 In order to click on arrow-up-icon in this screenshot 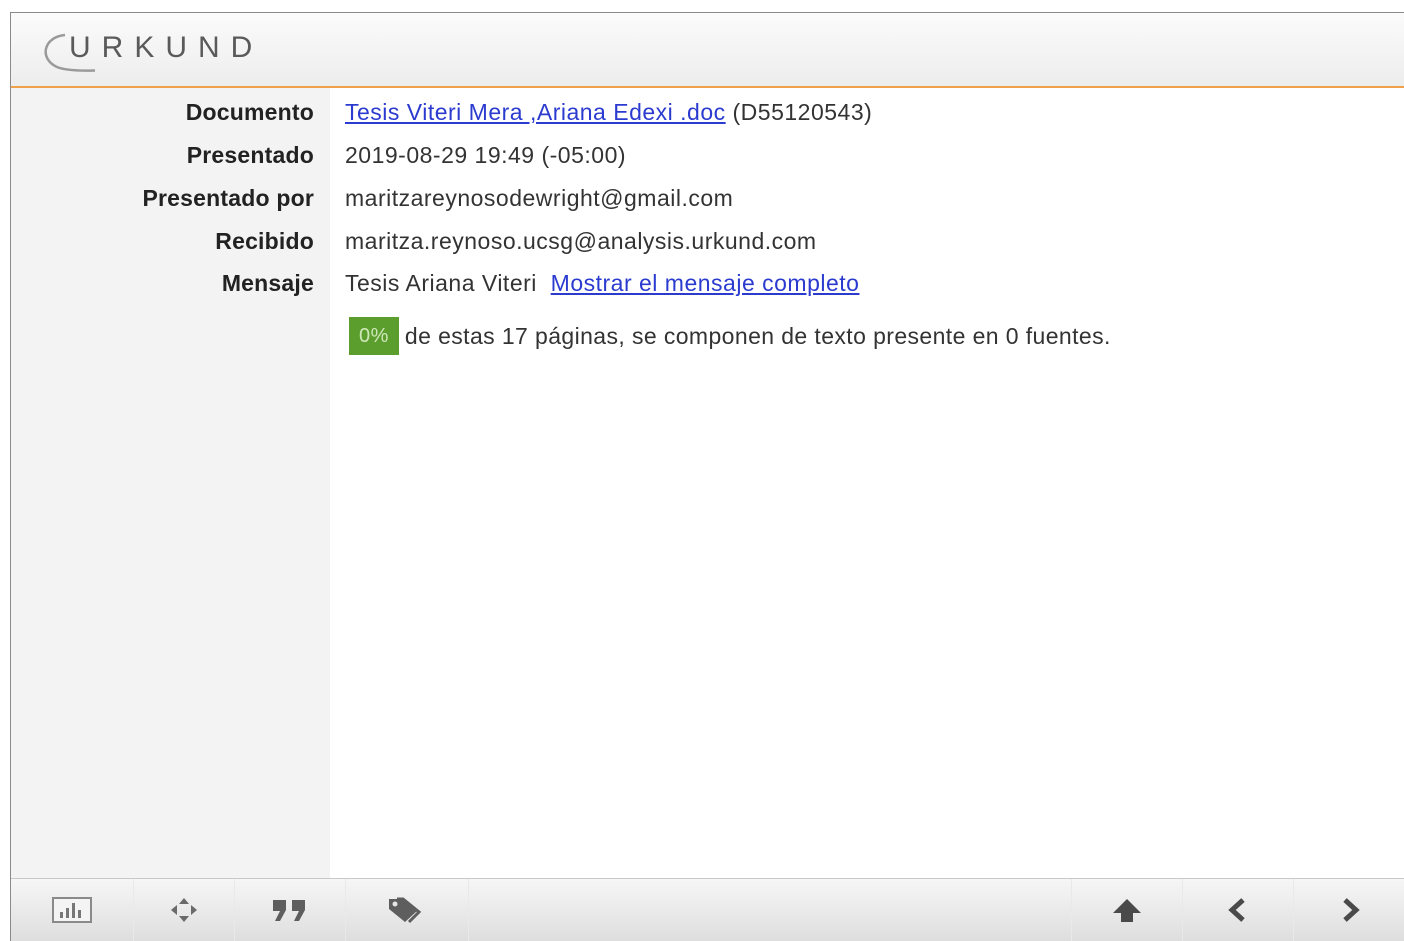, I will do `click(1127, 910)`.